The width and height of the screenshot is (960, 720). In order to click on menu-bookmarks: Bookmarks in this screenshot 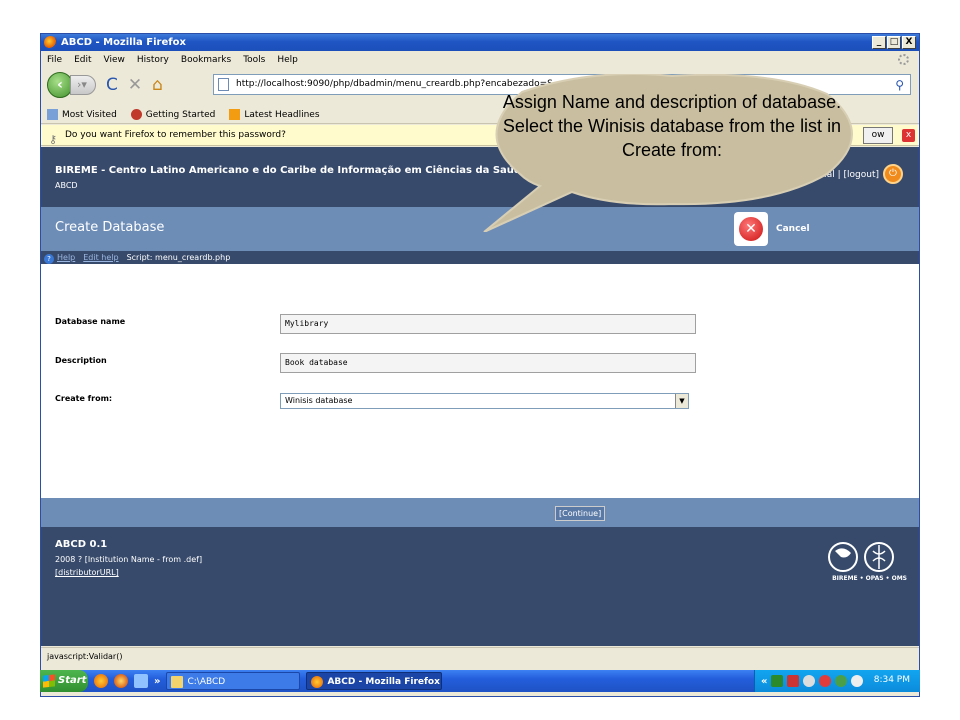, I will do `click(206, 60)`.